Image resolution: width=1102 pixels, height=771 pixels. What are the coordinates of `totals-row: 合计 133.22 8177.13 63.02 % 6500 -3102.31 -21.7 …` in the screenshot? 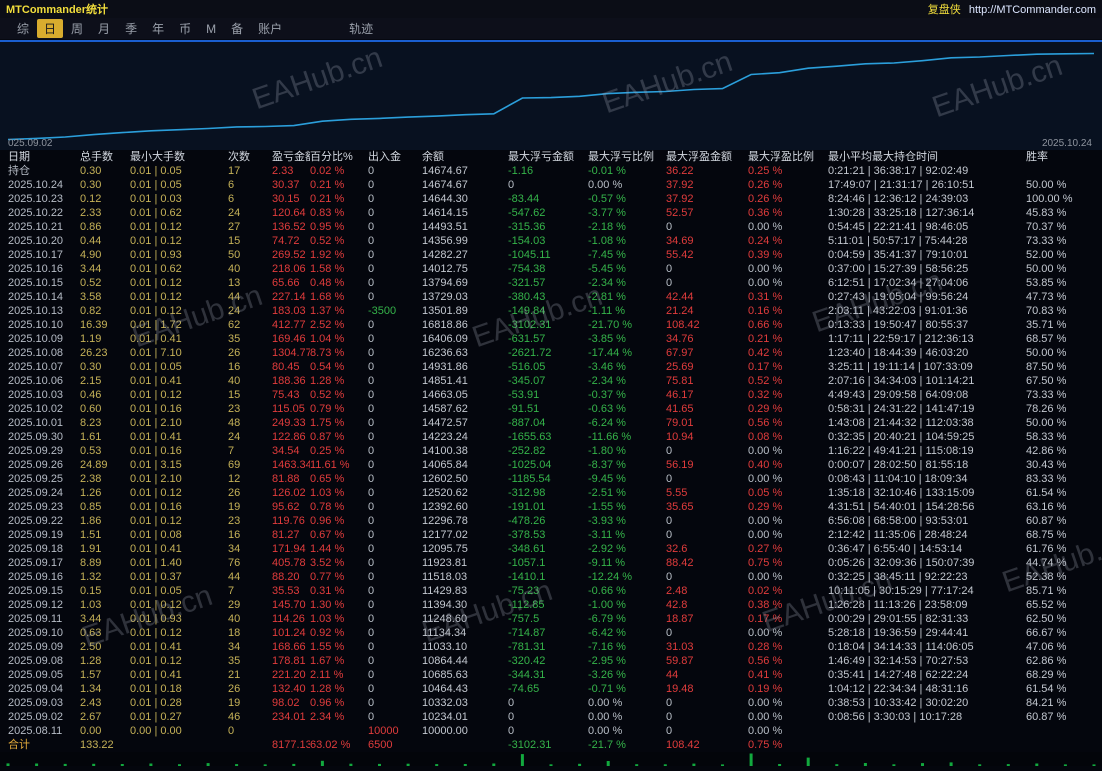 It's located at (551, 745).